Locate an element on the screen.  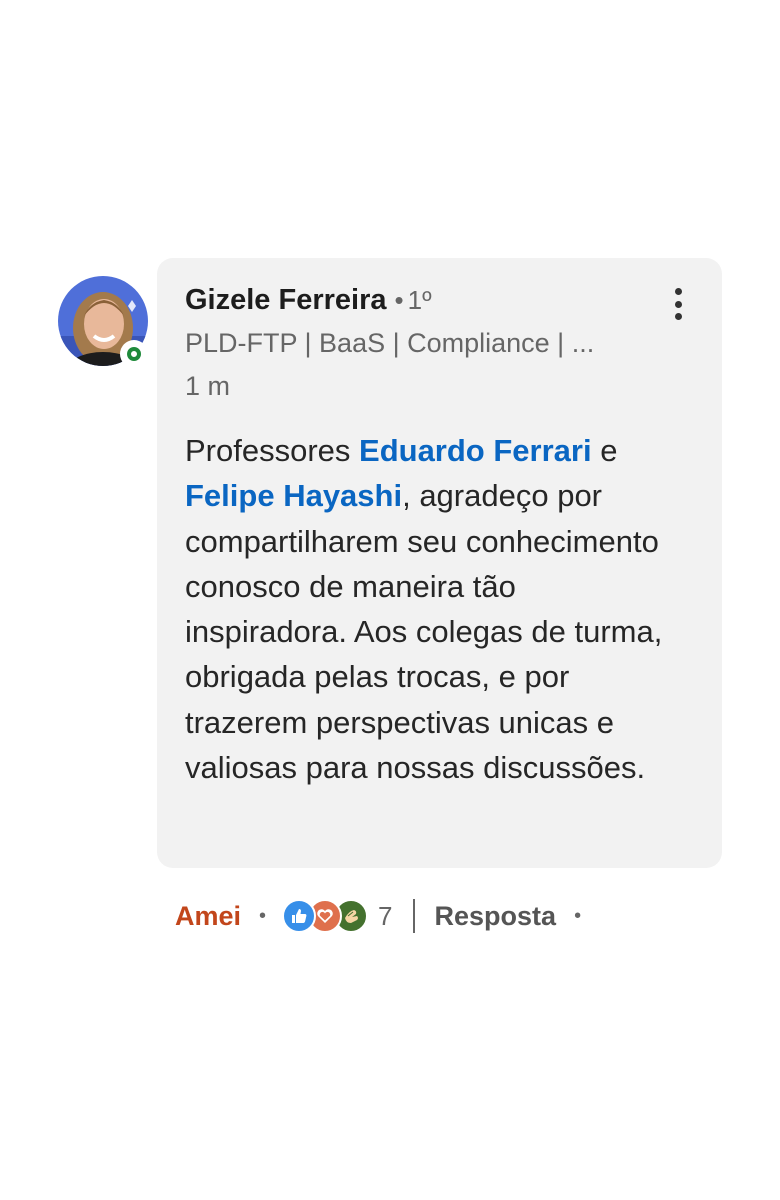
divider is located at coordinates (413, 916).